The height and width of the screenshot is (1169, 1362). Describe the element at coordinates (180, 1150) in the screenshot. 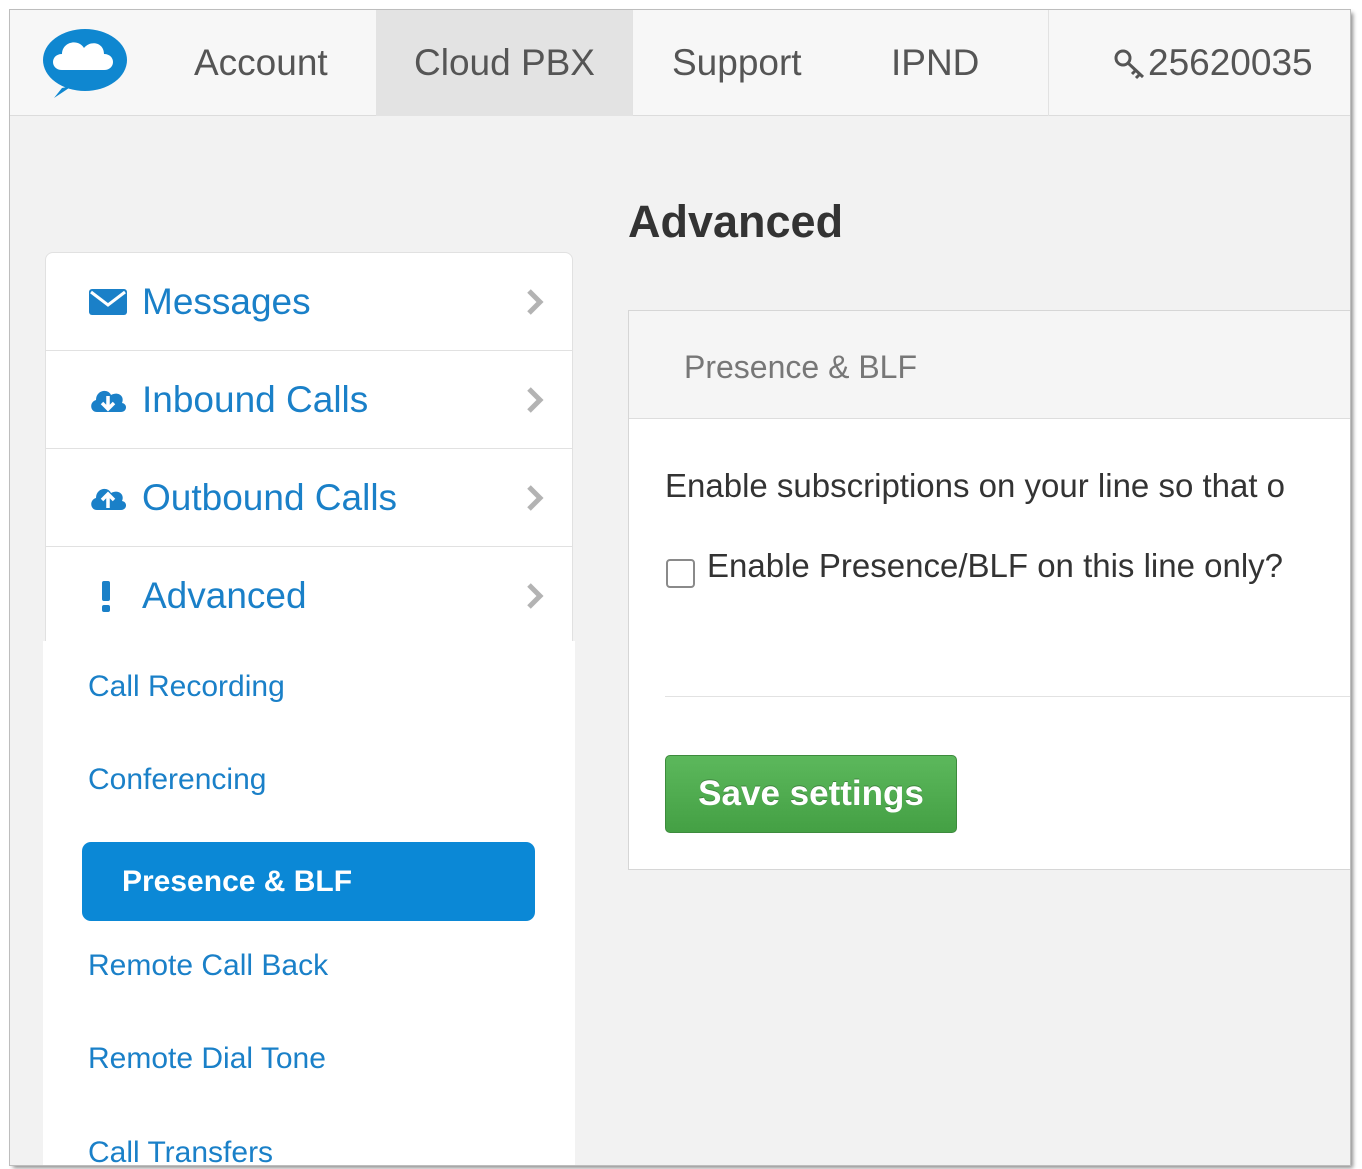

I see `submenu-item-call-transfers: Call Transfers` at that location.